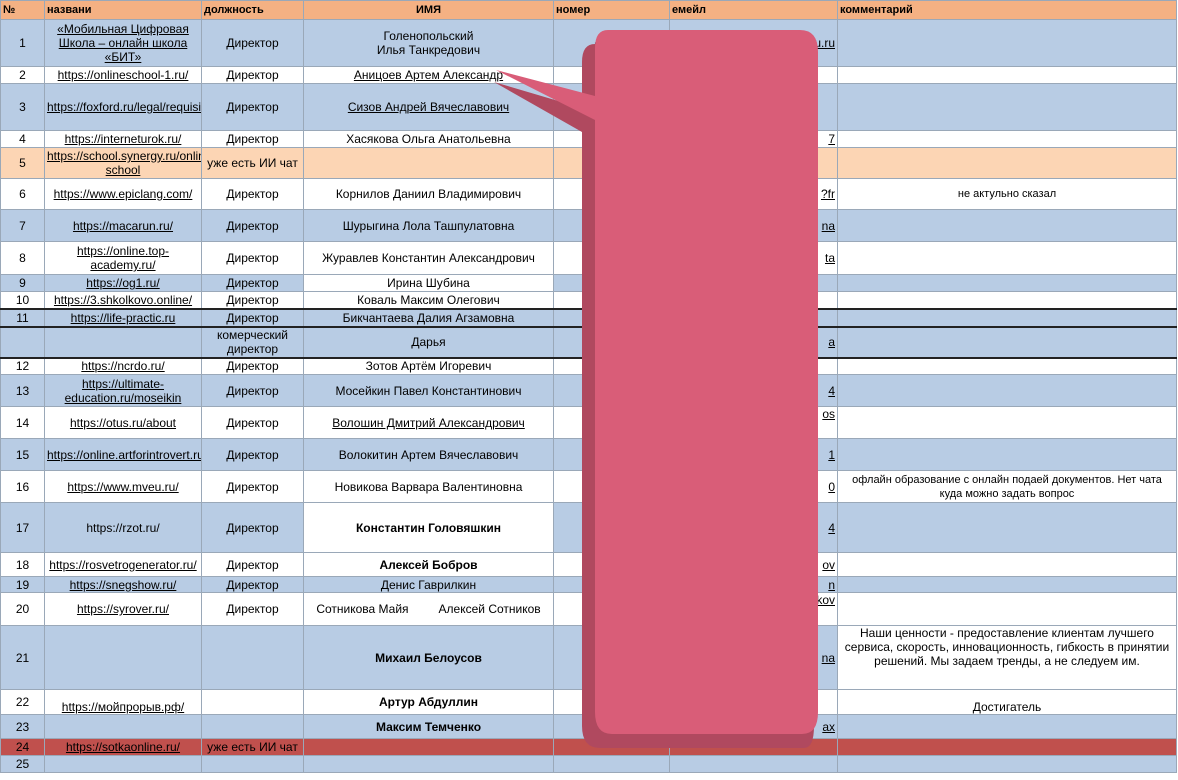  I want to click on cell-site-link: https://rosvetrogenerator.ru/, so click(123, 564).